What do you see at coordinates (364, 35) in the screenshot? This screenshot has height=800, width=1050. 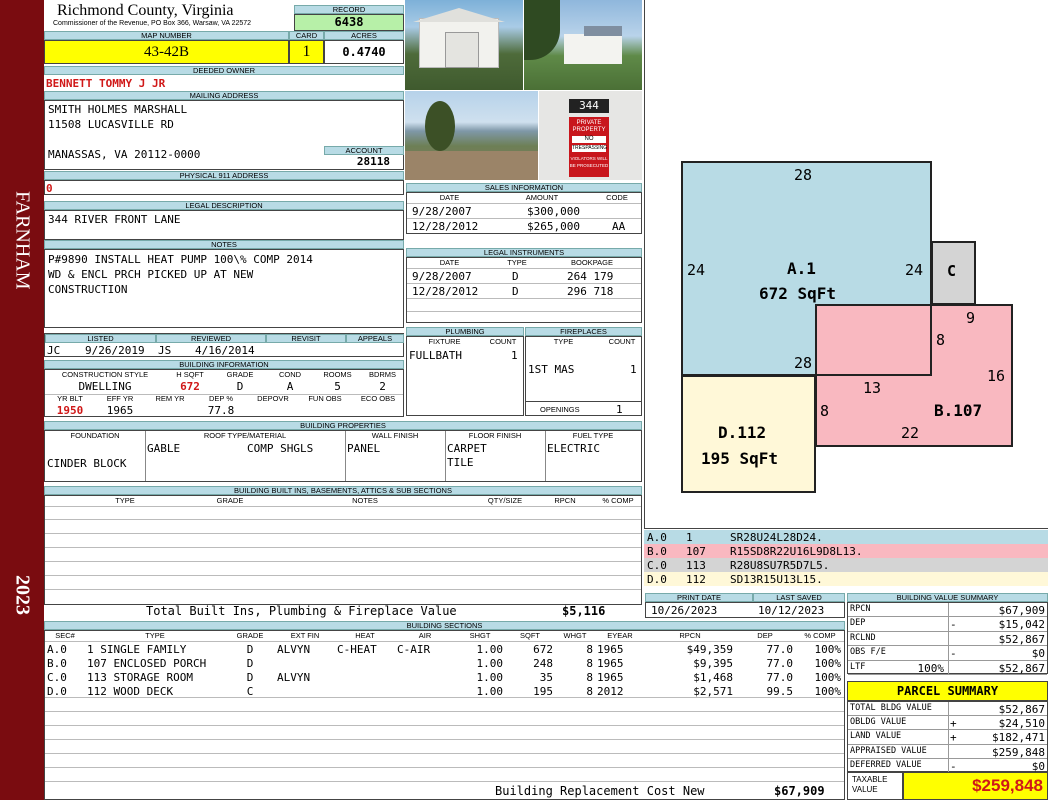 I see `acres-label: ACRES` at bounding box center [364, 35].